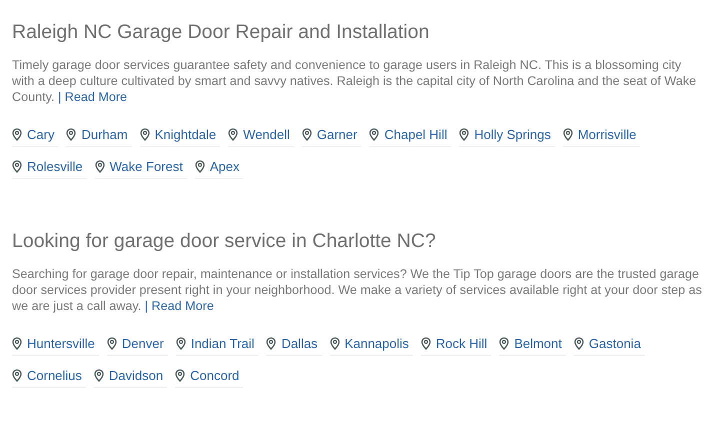  I want to click on city-link: Rock Hill, so click(456, 344).